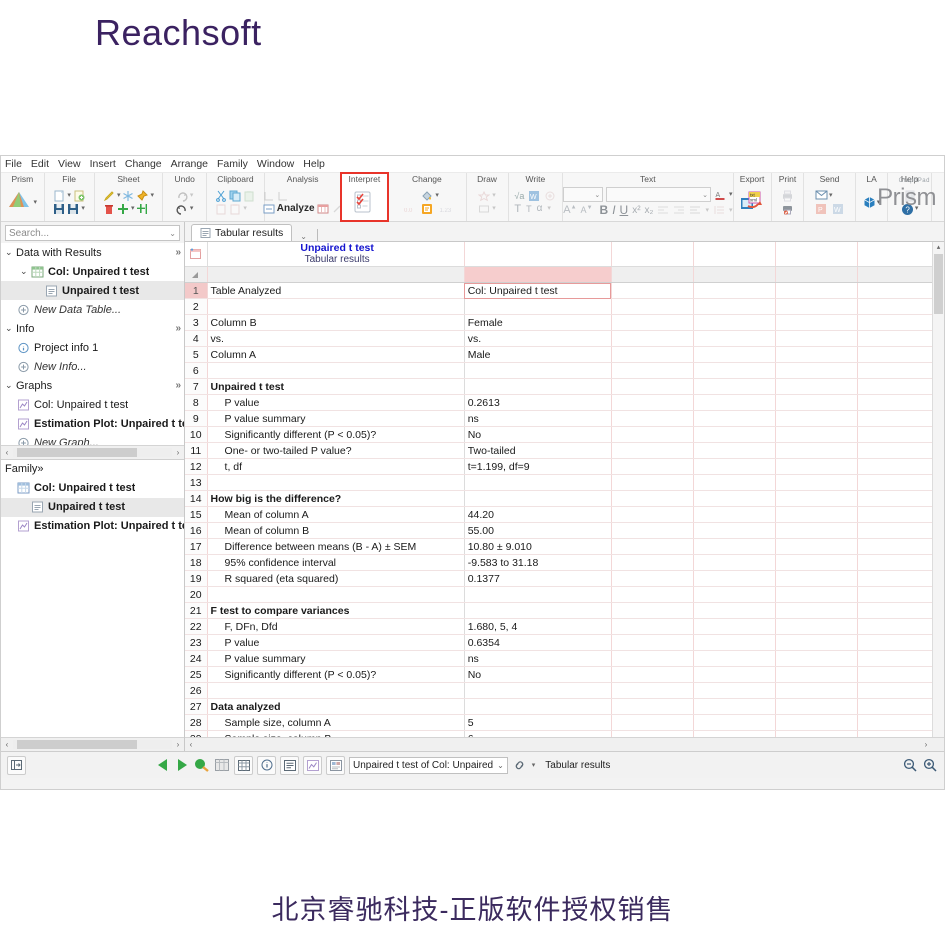  Describe the element at coordinates (336, 354) in the screenshot. I see `cell-label: Column A` at that location.